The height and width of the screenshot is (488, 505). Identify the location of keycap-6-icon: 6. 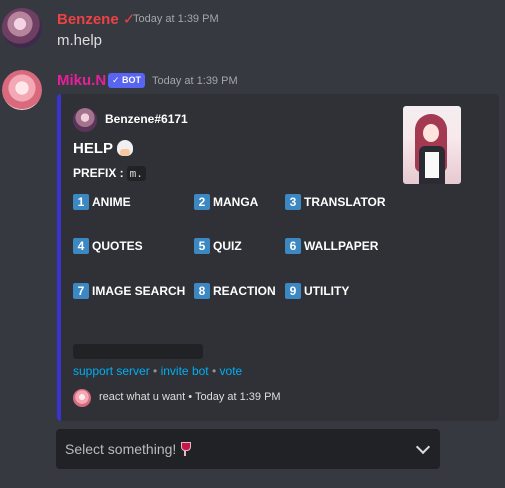
(293, 246).